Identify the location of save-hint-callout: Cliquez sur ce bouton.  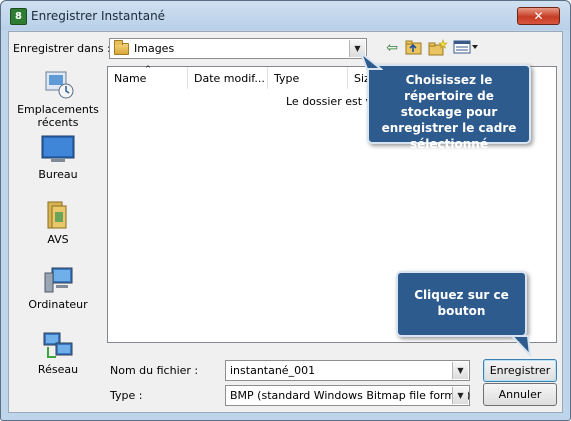
(464, 314).